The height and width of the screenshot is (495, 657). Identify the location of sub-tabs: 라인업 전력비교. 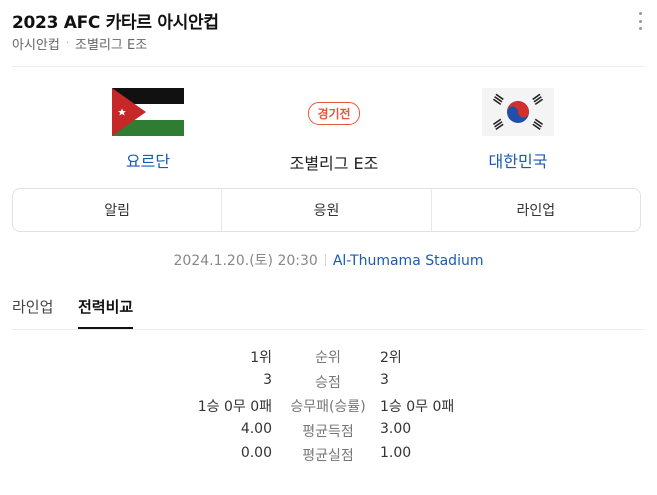
(328, 312).